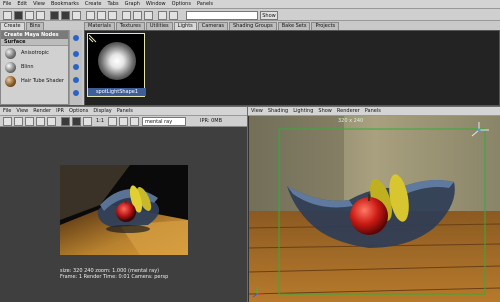 The width and height of the screenshot is (500, 302). I want to click on tab-bake-sets: Bake Sets, so click(294, 26).